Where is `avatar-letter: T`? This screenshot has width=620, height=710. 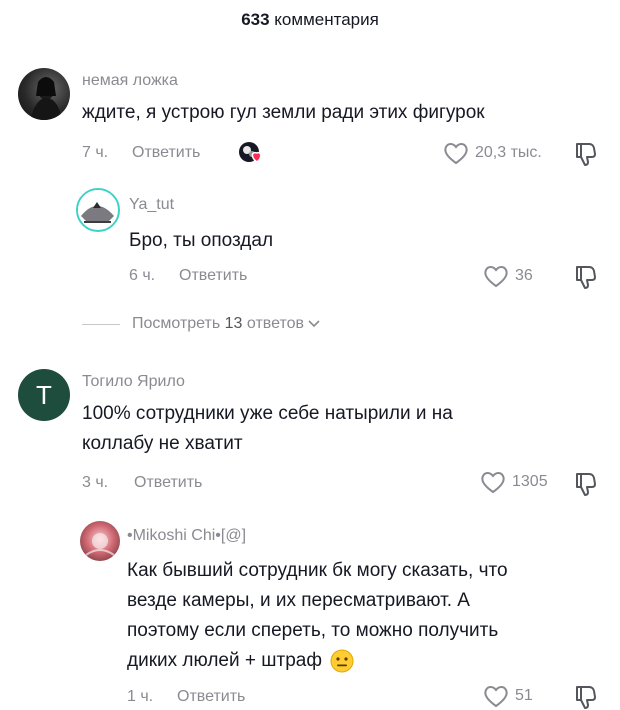
avatar-letter: T is located at coordinates (44, 394).